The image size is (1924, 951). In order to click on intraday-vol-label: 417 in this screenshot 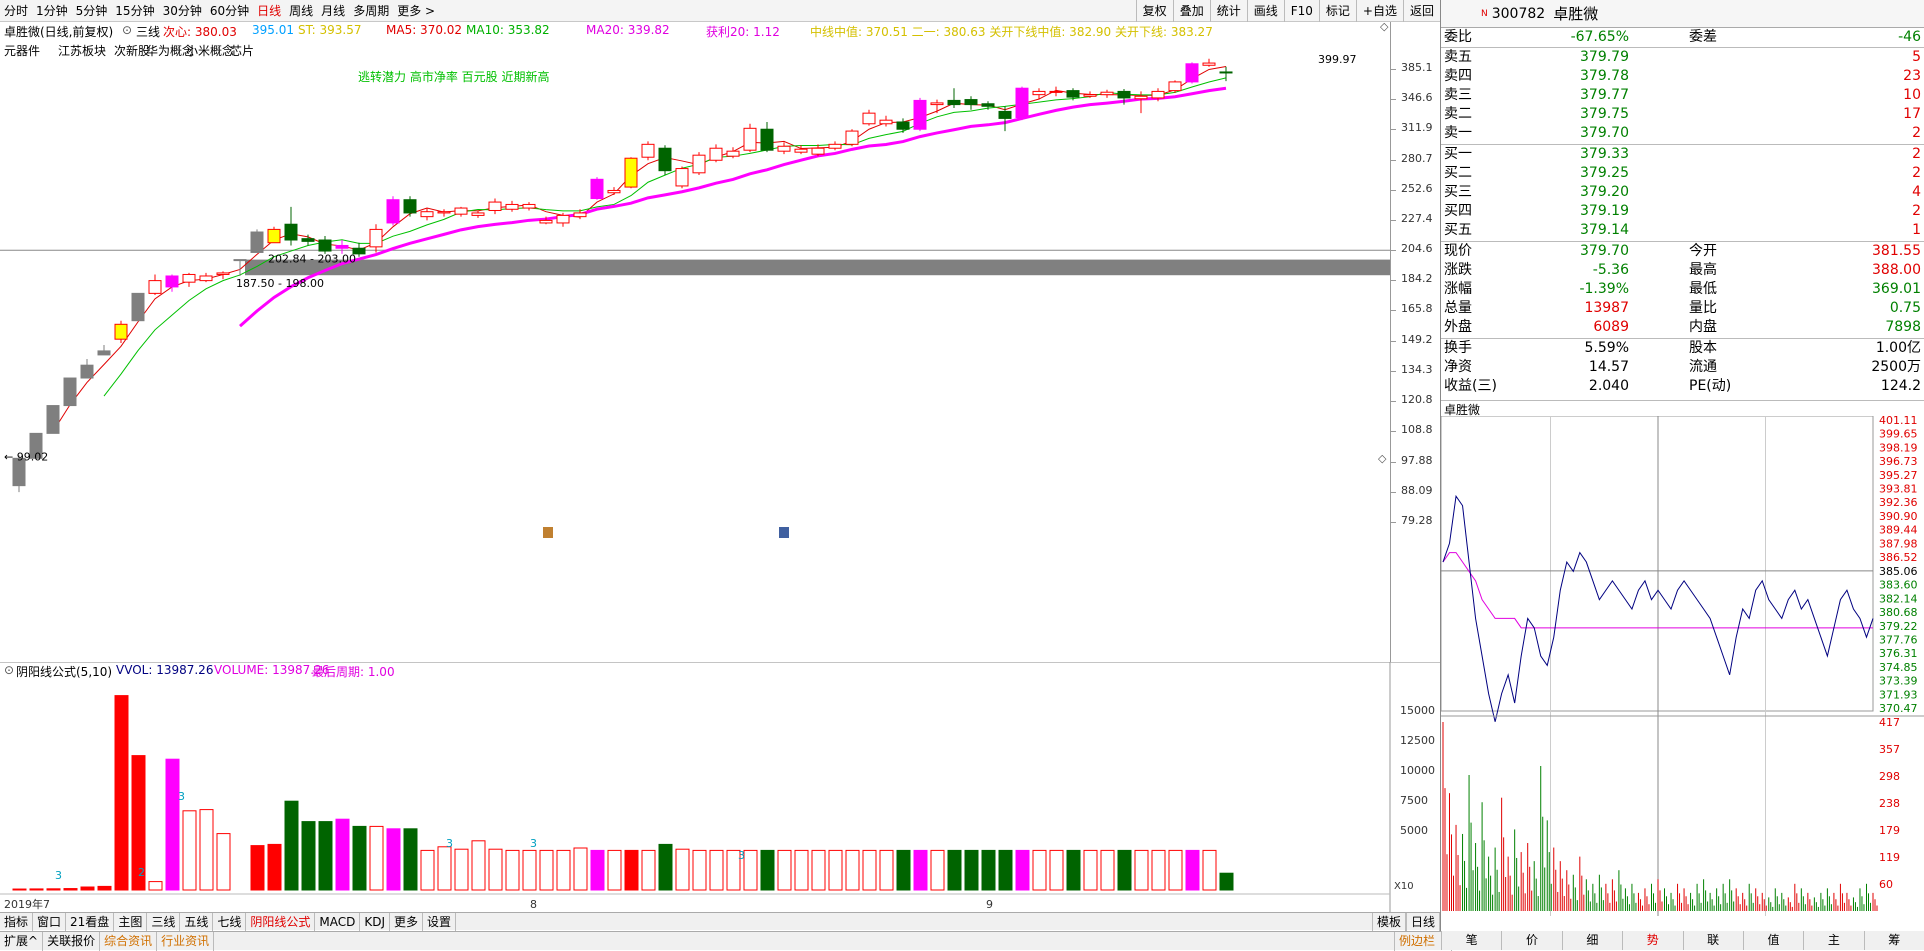, I will do `click(1889, 722)`.